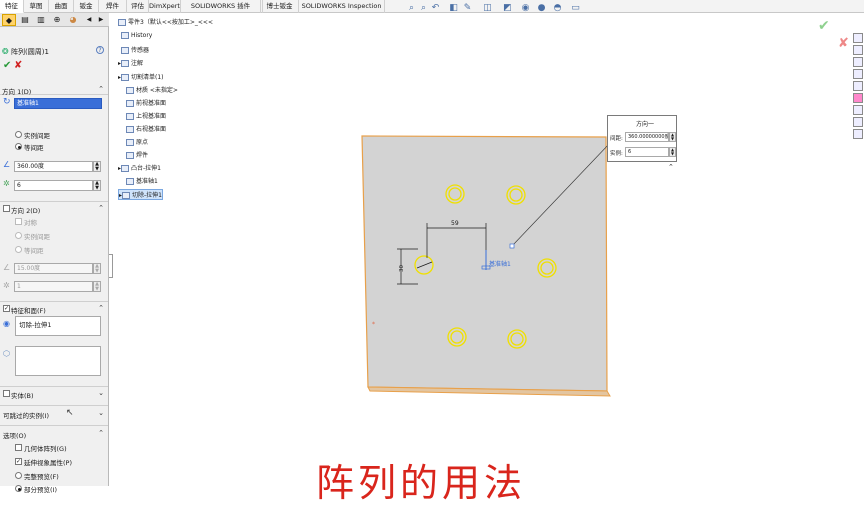 The height and width of the screenshot is (507, 864). What do you see at coordinates (616, 154) in the screenshot?
I see `callout-count-label: 实例:` at bounding box center [616, 154].